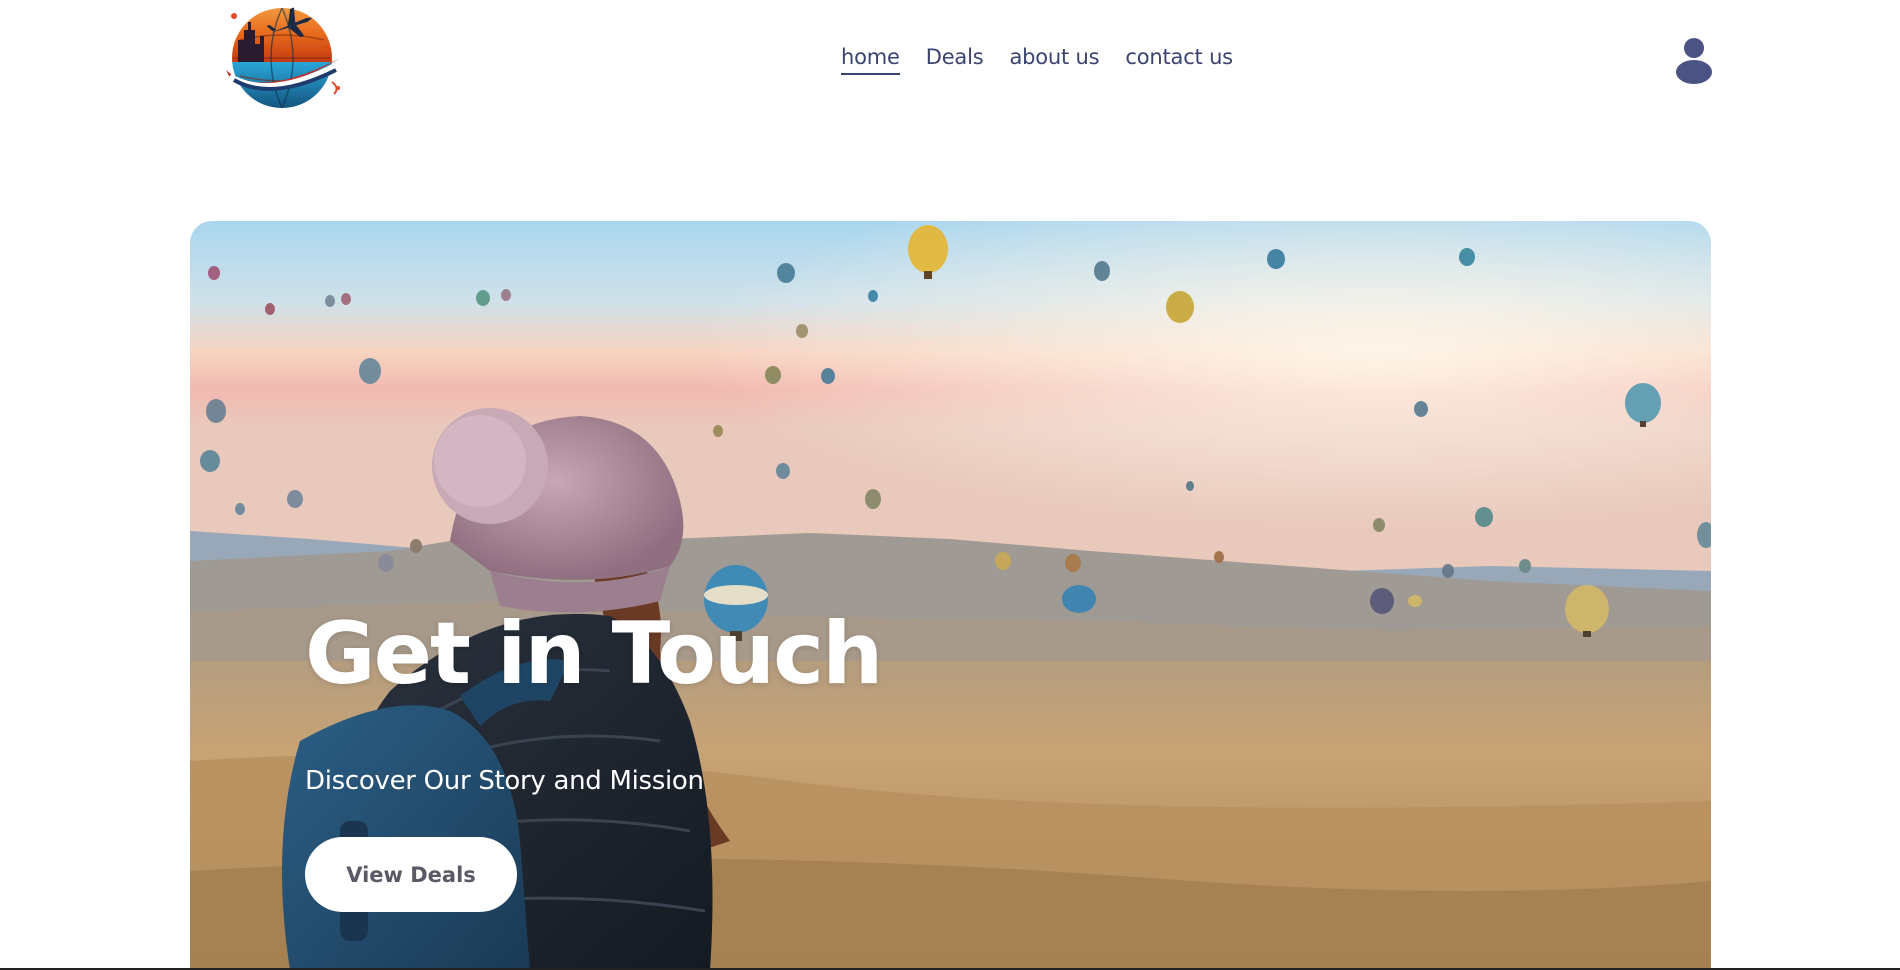 The width and height of the screenshot is (1900, 970). What do you see at coordinates (594, 654) in the screenshot?
I see `hero-title: Get in Touch` at bounding box center [594, 654].